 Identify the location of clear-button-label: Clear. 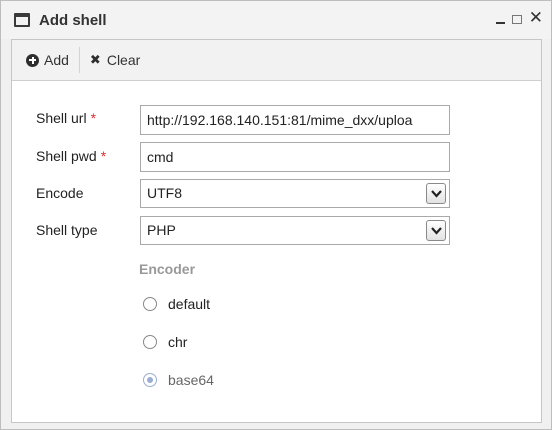
(123, 60).